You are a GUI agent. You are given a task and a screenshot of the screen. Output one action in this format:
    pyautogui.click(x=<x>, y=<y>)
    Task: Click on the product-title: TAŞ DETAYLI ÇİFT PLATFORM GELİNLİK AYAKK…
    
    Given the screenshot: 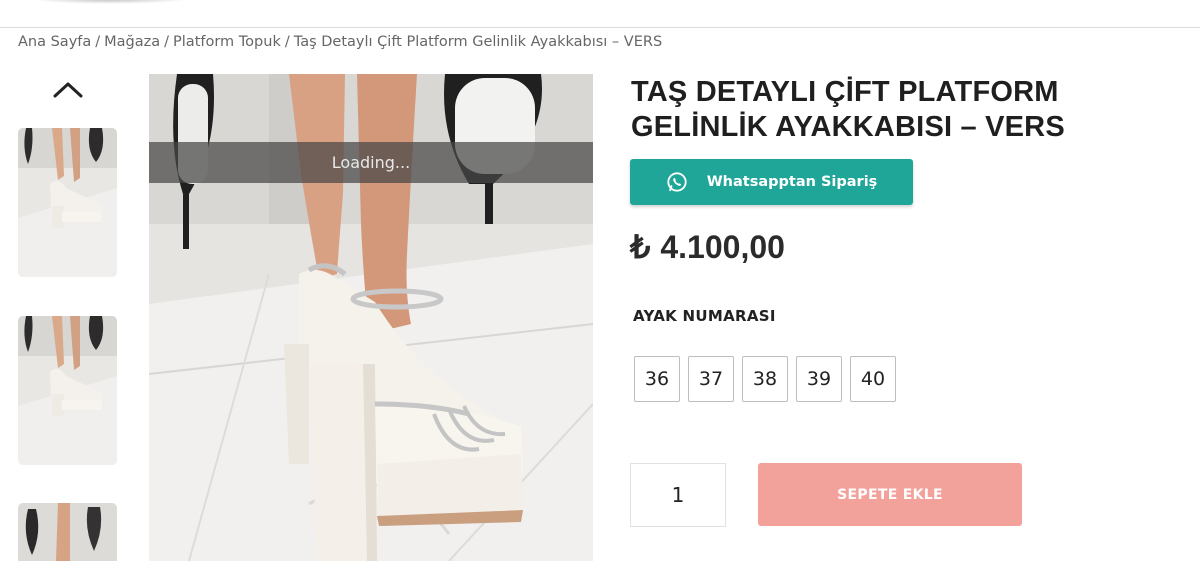 What is the action you would take?
    pyautogui.click(x=848, y=109)
    